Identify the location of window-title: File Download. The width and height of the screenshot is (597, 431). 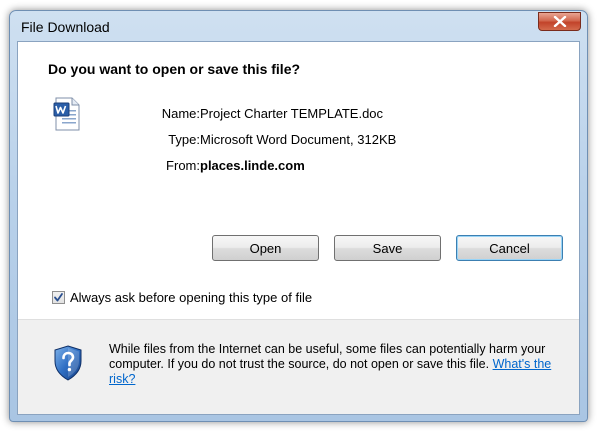
(65, 27).